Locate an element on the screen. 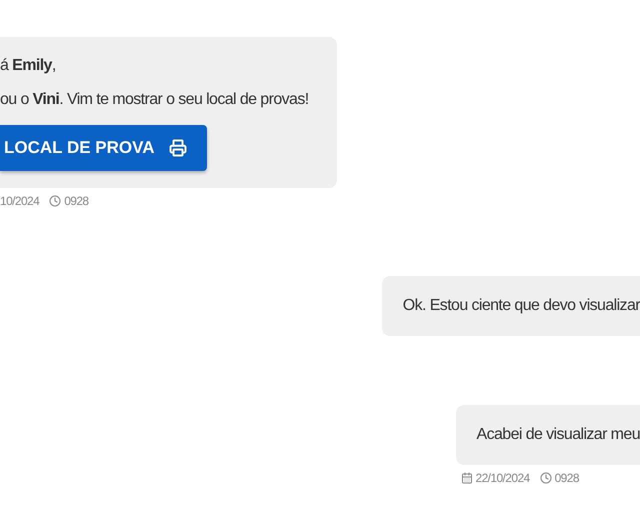 This screenshot has height=512, width=640. message-text: Acabei de visualizar meu is located at coordinates (558, 435).